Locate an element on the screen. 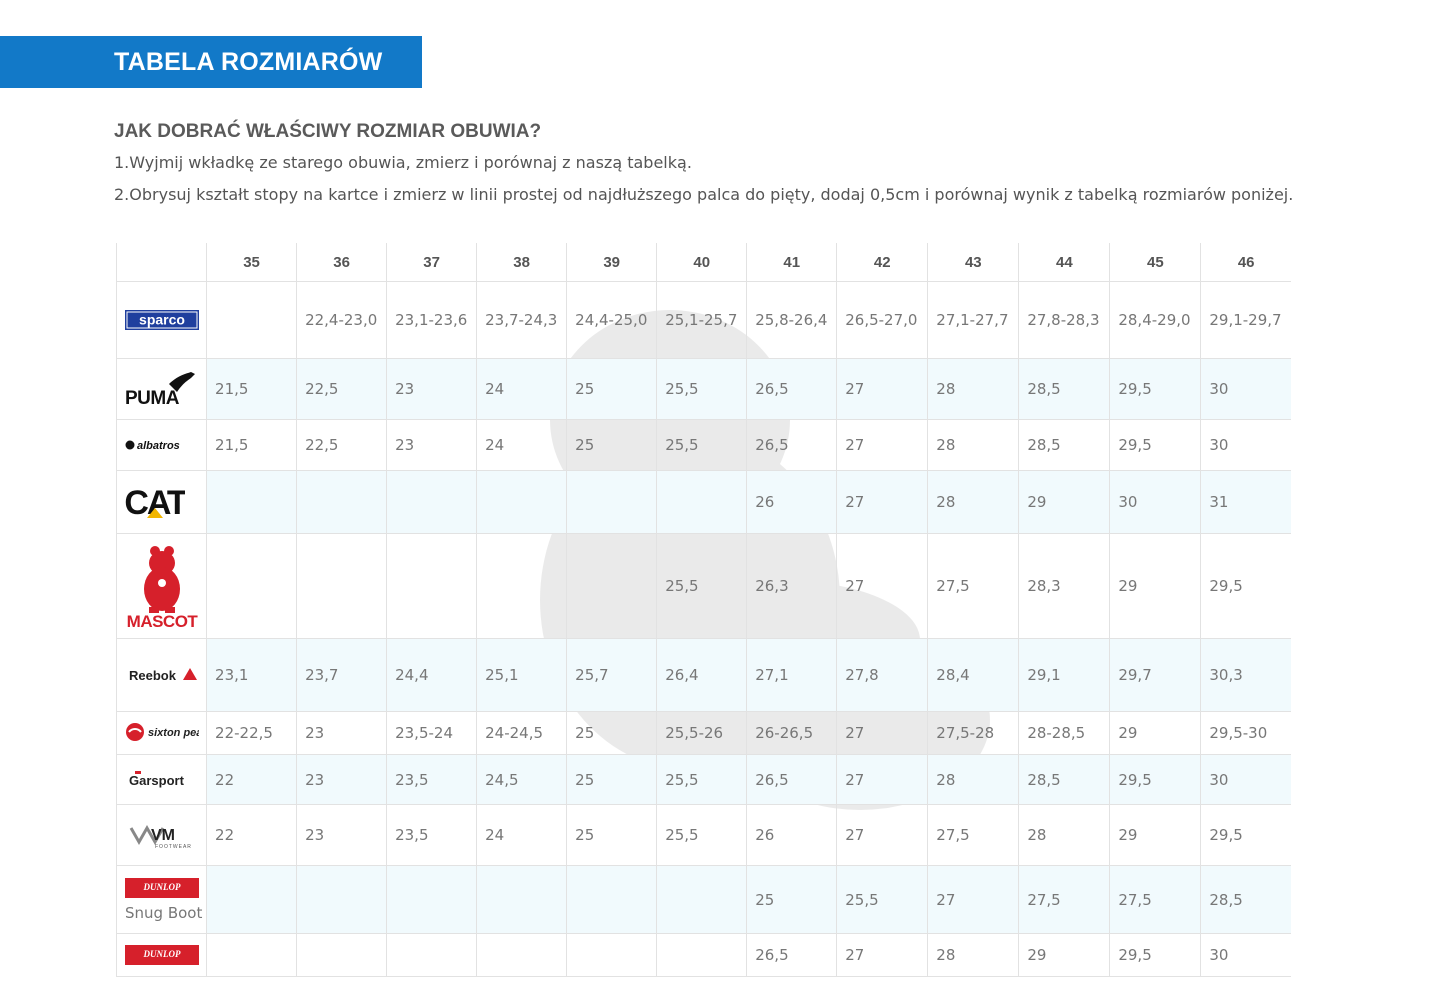 This screenshot has width=1440, height=1004. svg-text: VM is located at coordinates (163, 835).